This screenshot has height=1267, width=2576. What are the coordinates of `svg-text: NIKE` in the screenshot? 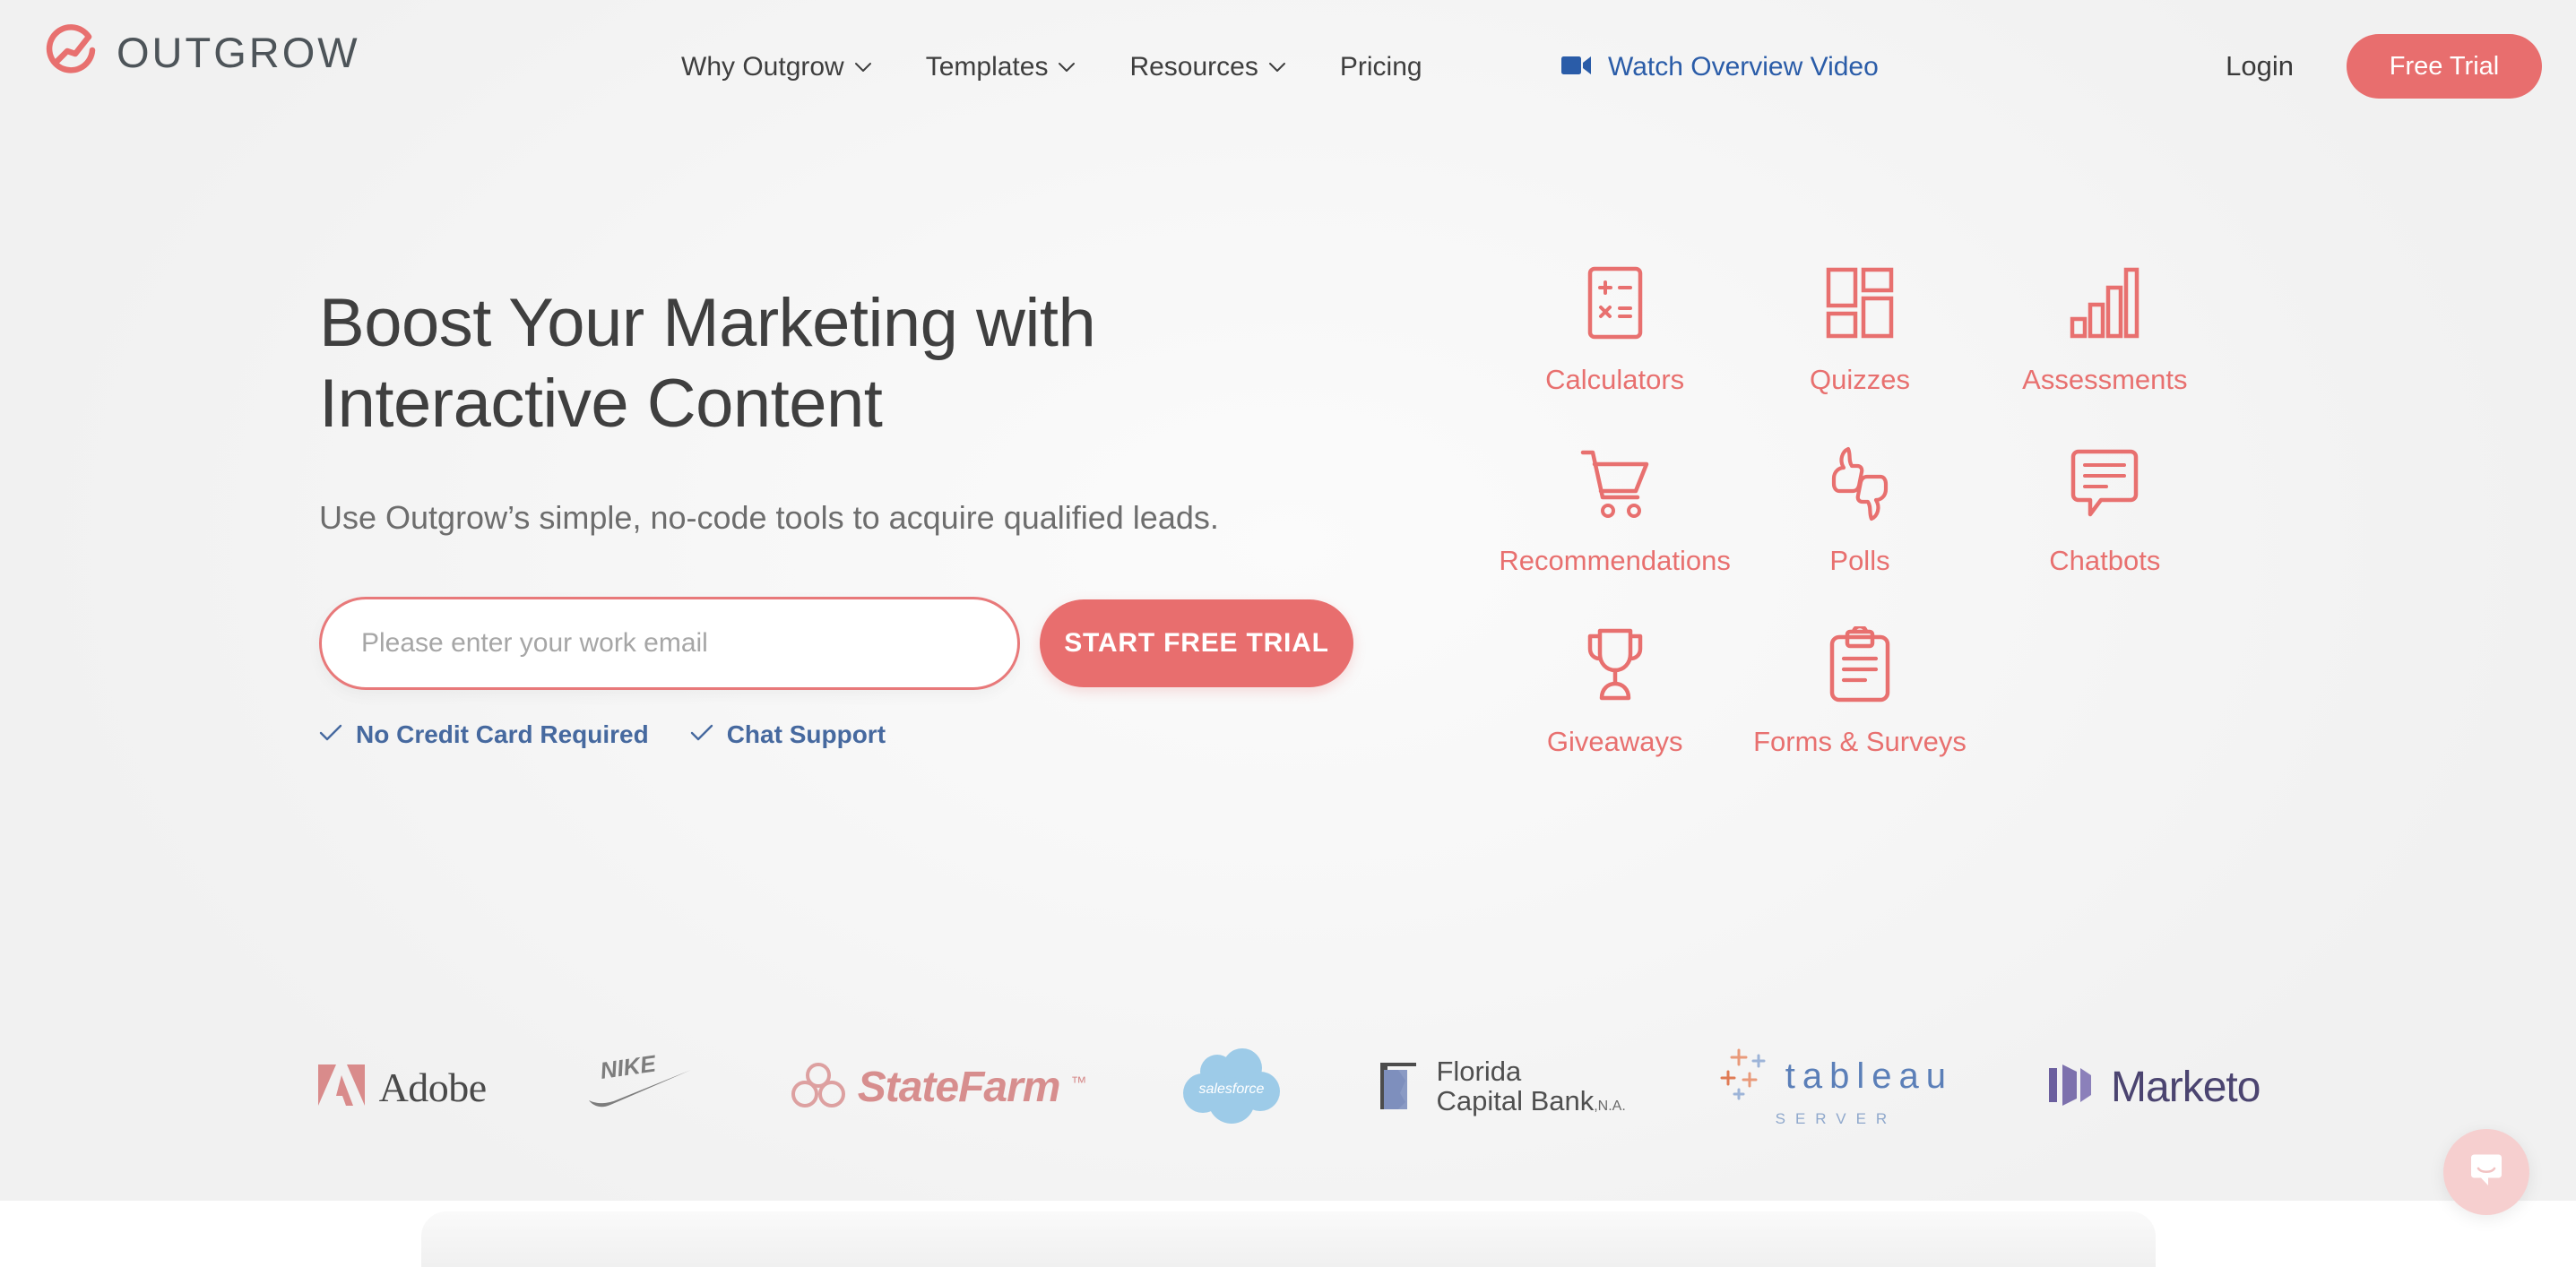 It's located at (627, 1069).